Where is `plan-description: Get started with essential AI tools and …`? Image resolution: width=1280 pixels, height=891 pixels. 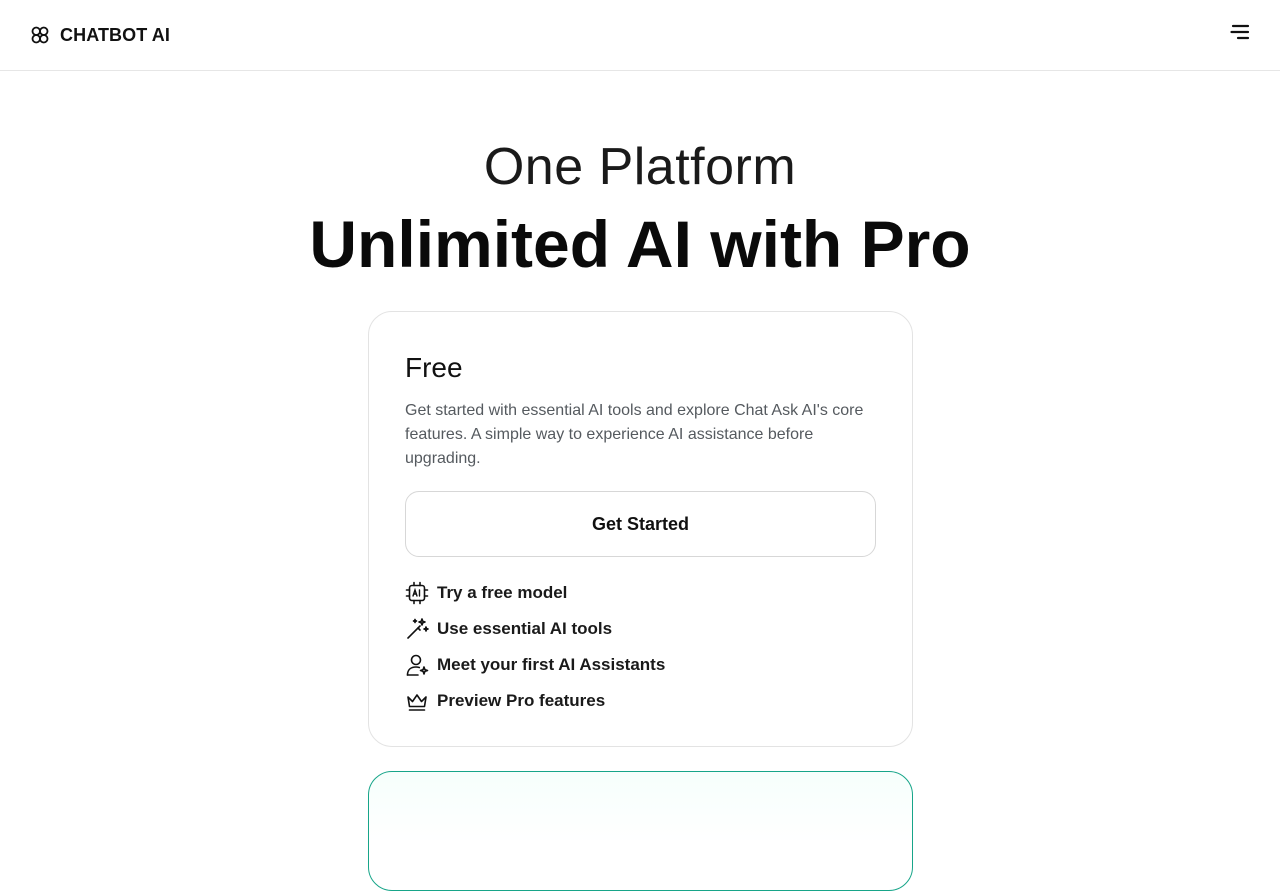
plan-description: Get started with essential AI tools and … is located at coordinates (634, 434).